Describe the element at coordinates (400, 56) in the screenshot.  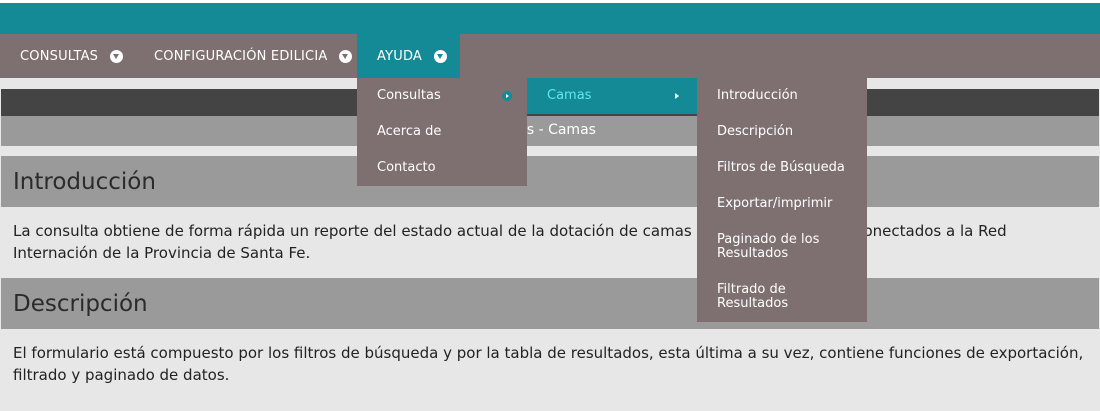
I see `nav-ayuda-label: AYUDA` at that location.